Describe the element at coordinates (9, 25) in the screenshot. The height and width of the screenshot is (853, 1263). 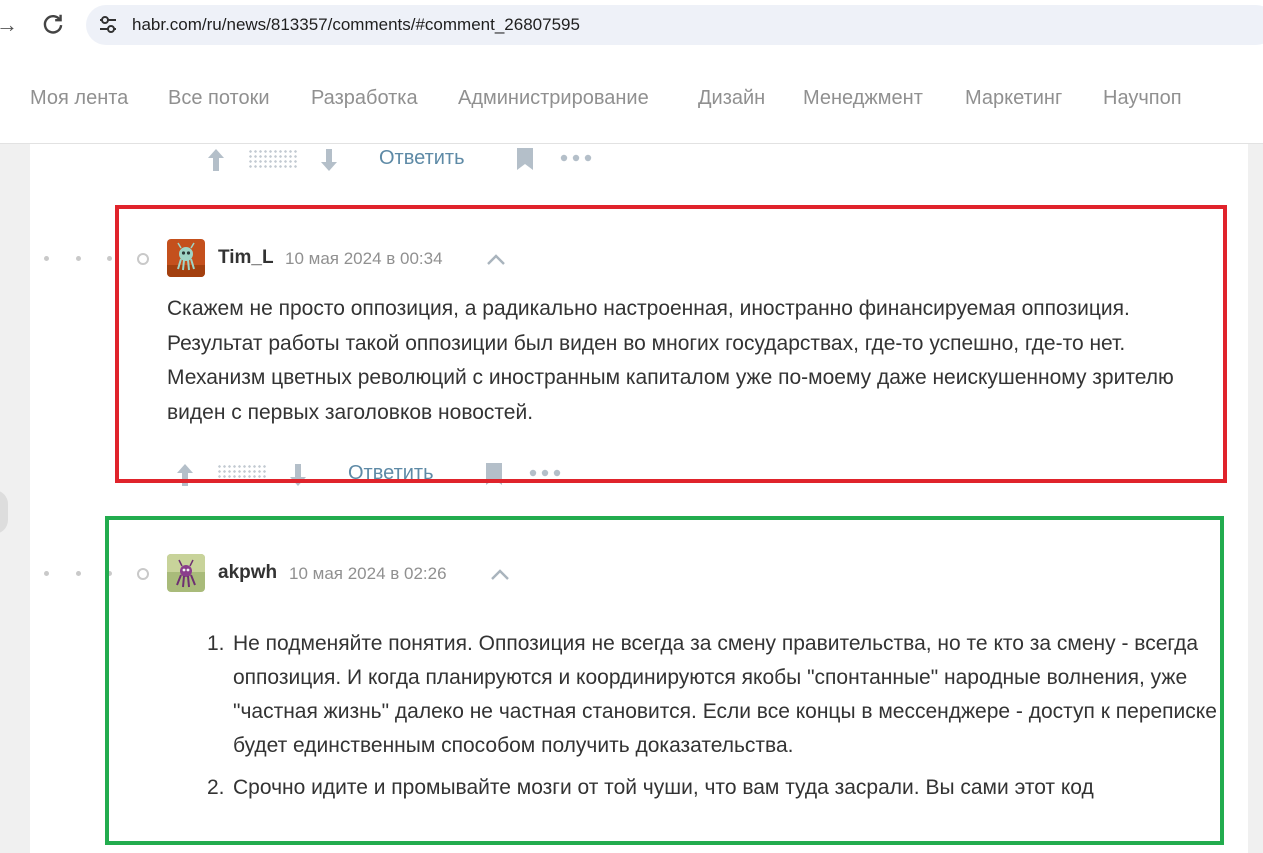
I see `forward-arrow-icon: →` at that location.